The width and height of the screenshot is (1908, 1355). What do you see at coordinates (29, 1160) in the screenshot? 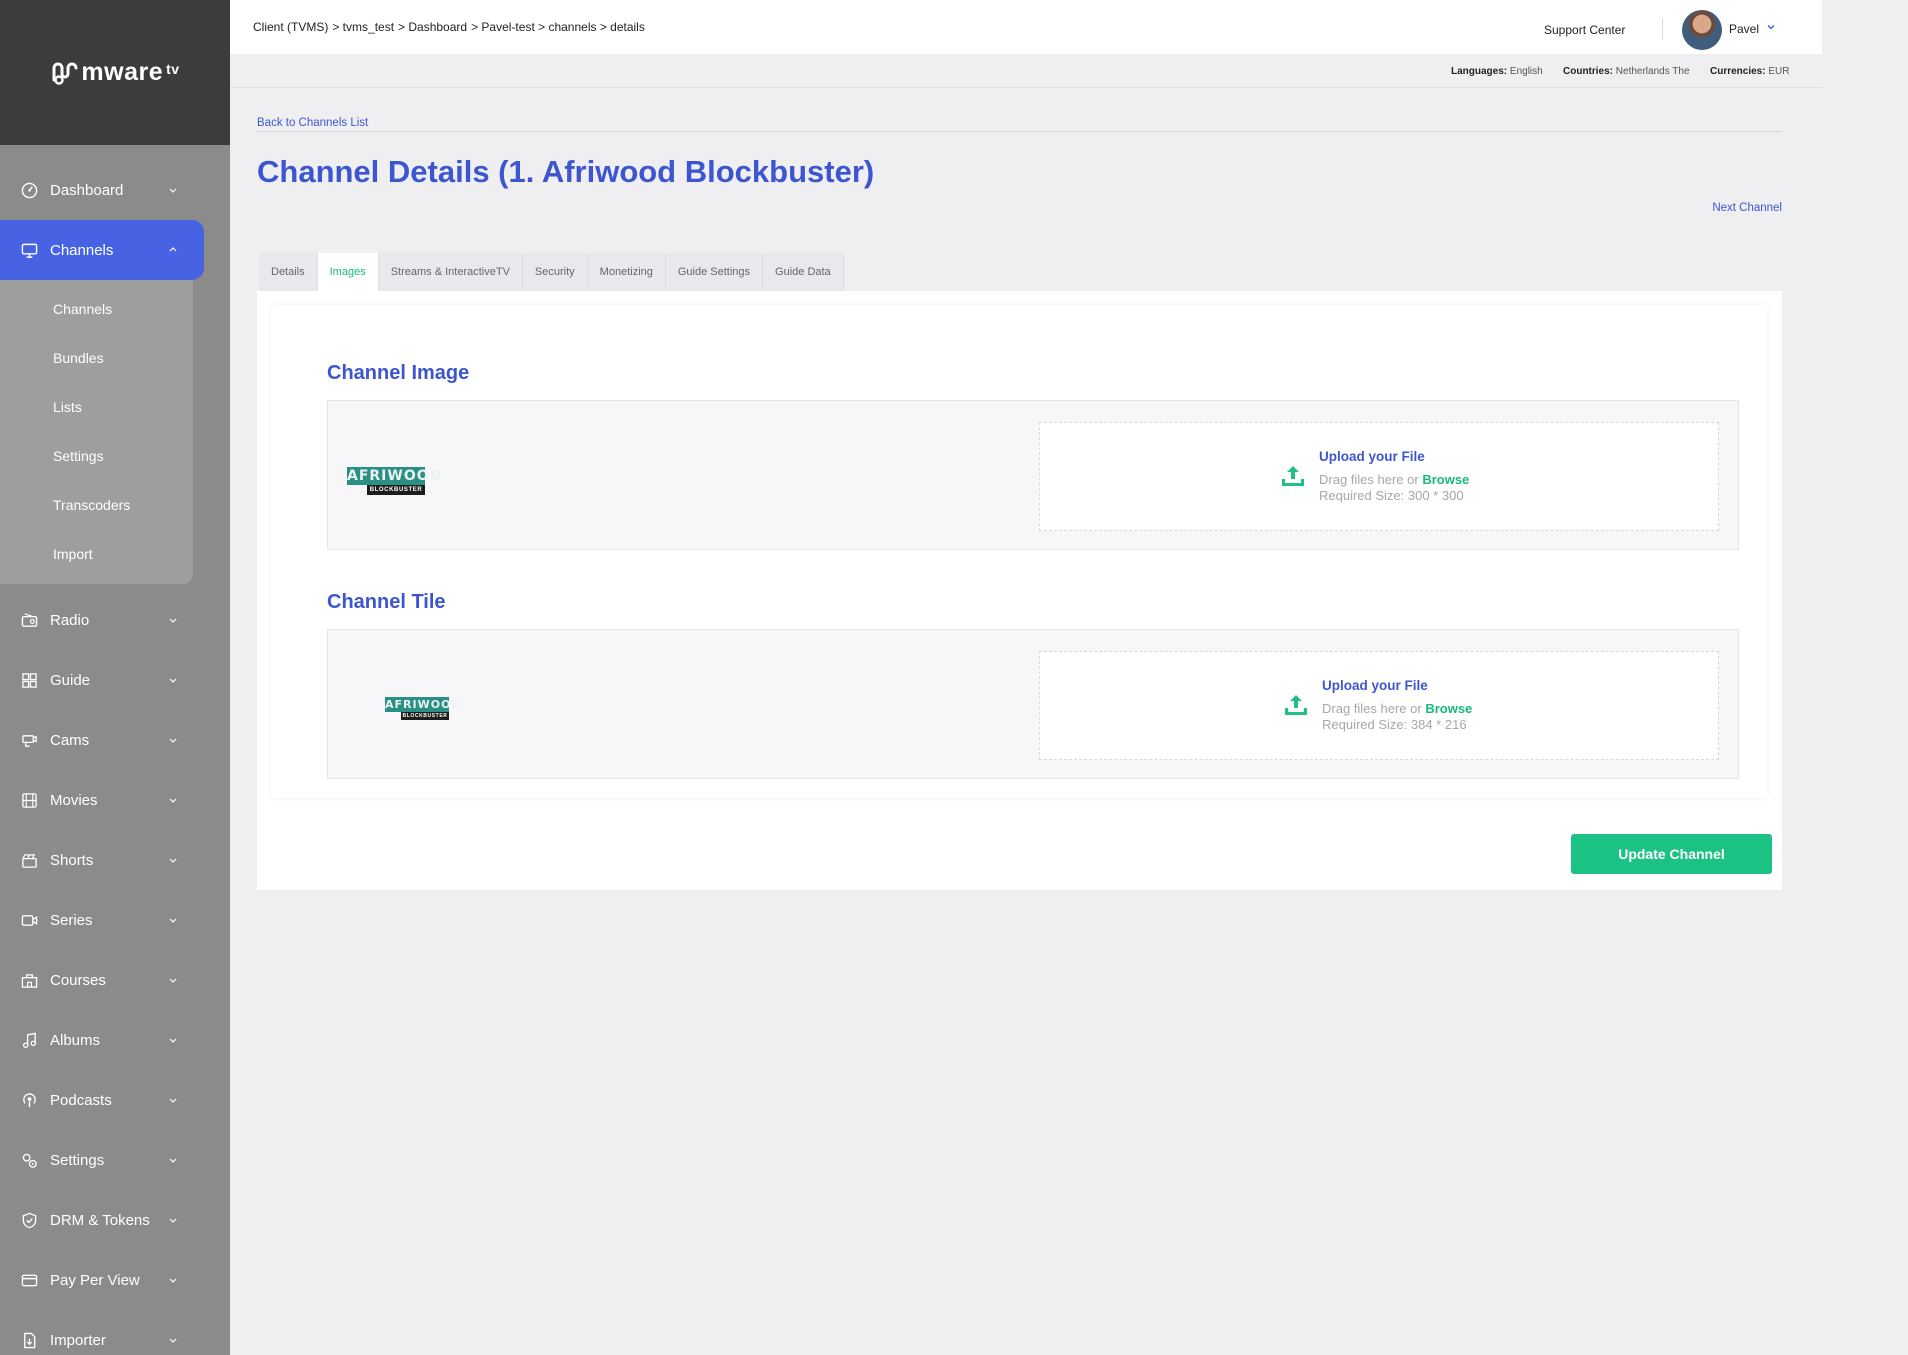
I see `gears-icon` at bounding box center [29, 1160].